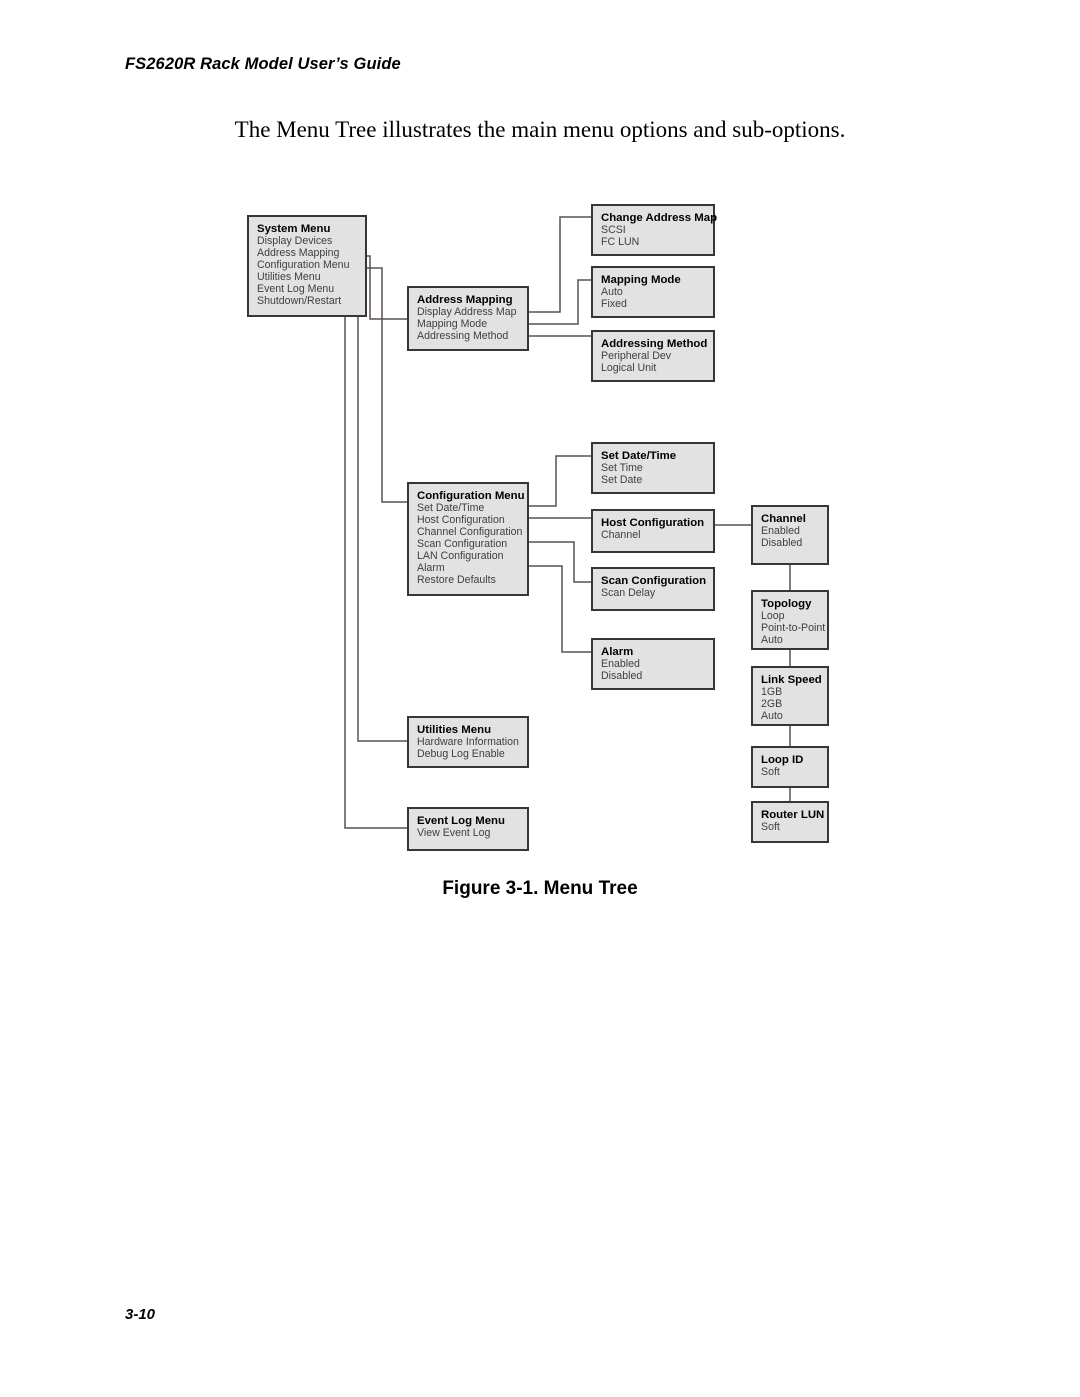 Image resolution: width=1080 pixels, height=1397 pixels. I want to click on node-item: Channel Configuration, so click(470, 532).